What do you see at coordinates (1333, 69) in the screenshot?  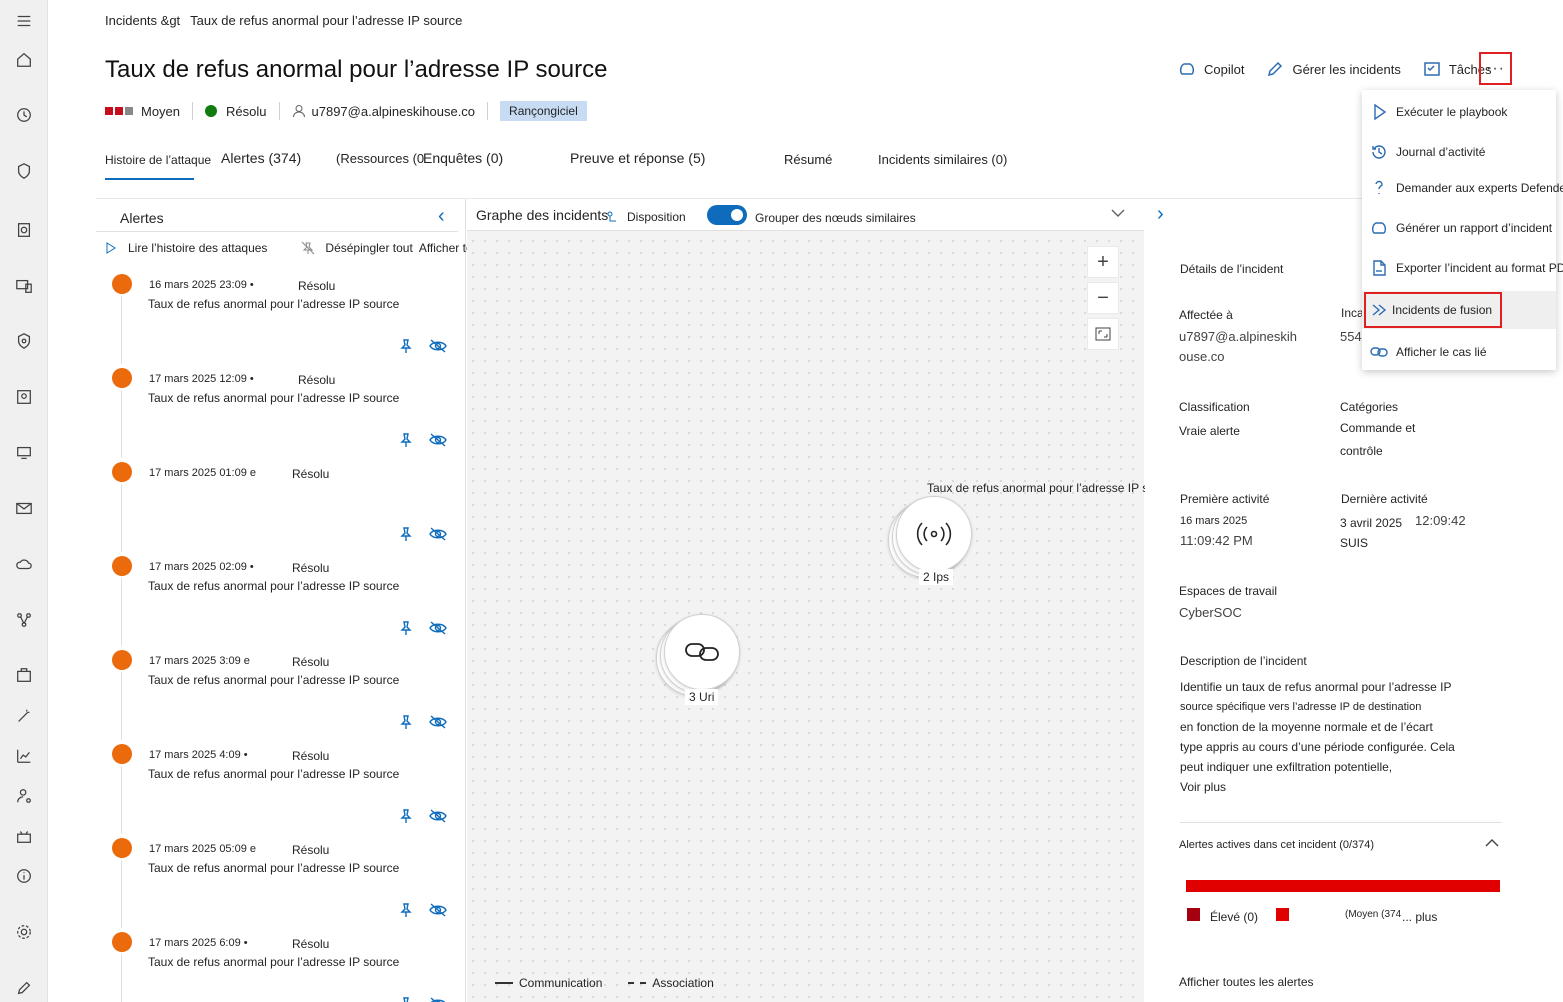 I see `manage-incidents-button: Gérer les incidents` at bounding box center [1333, 69].